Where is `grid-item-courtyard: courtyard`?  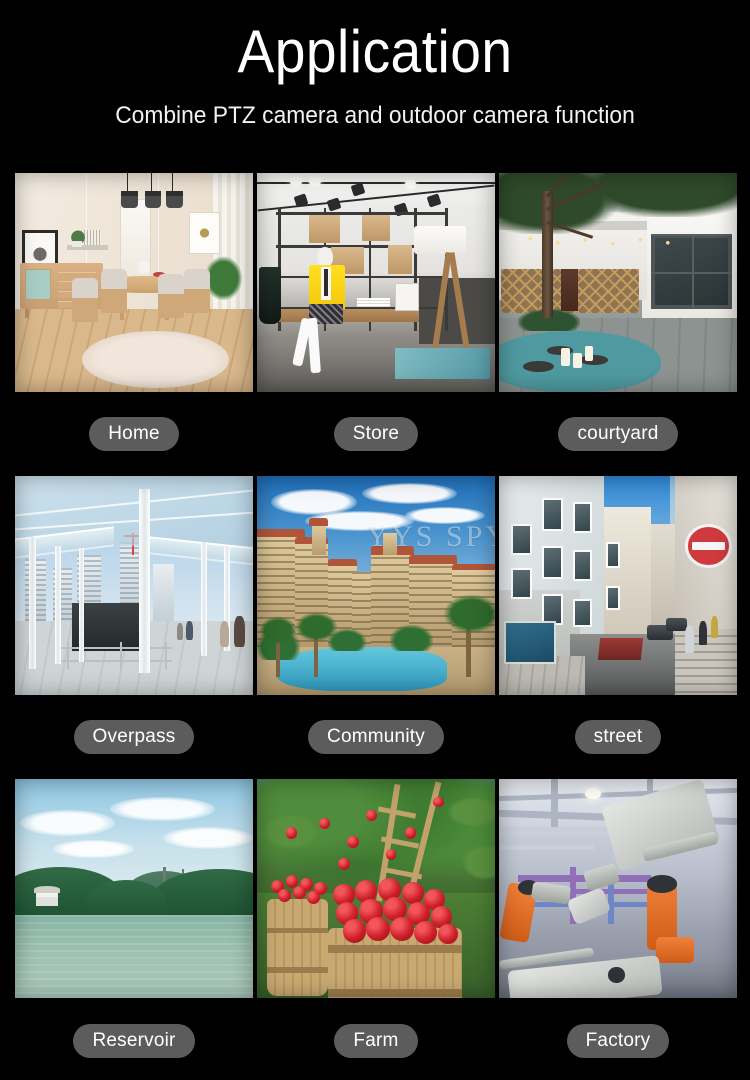
grid-item-courtyard: courtyard is located at coordinates (618, 324).